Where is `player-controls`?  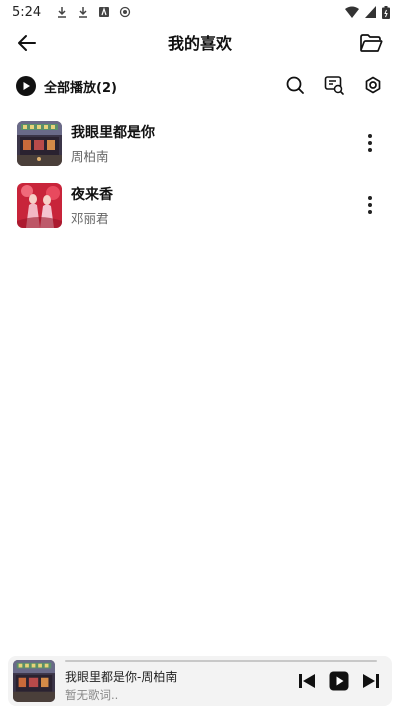 player-controls is located at coordinates (339, 681).